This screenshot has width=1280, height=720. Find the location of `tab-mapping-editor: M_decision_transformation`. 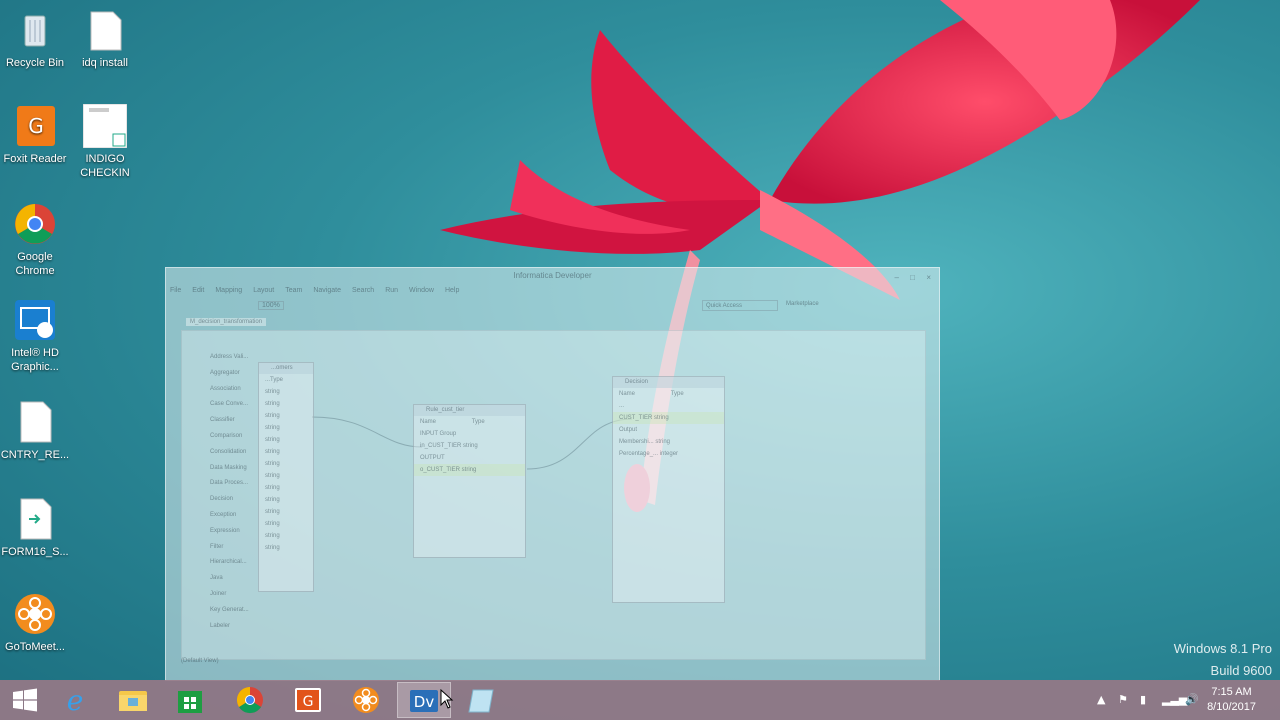

tab-mapping-editor: M_decision_transformation is located at coordinates (226, 322).